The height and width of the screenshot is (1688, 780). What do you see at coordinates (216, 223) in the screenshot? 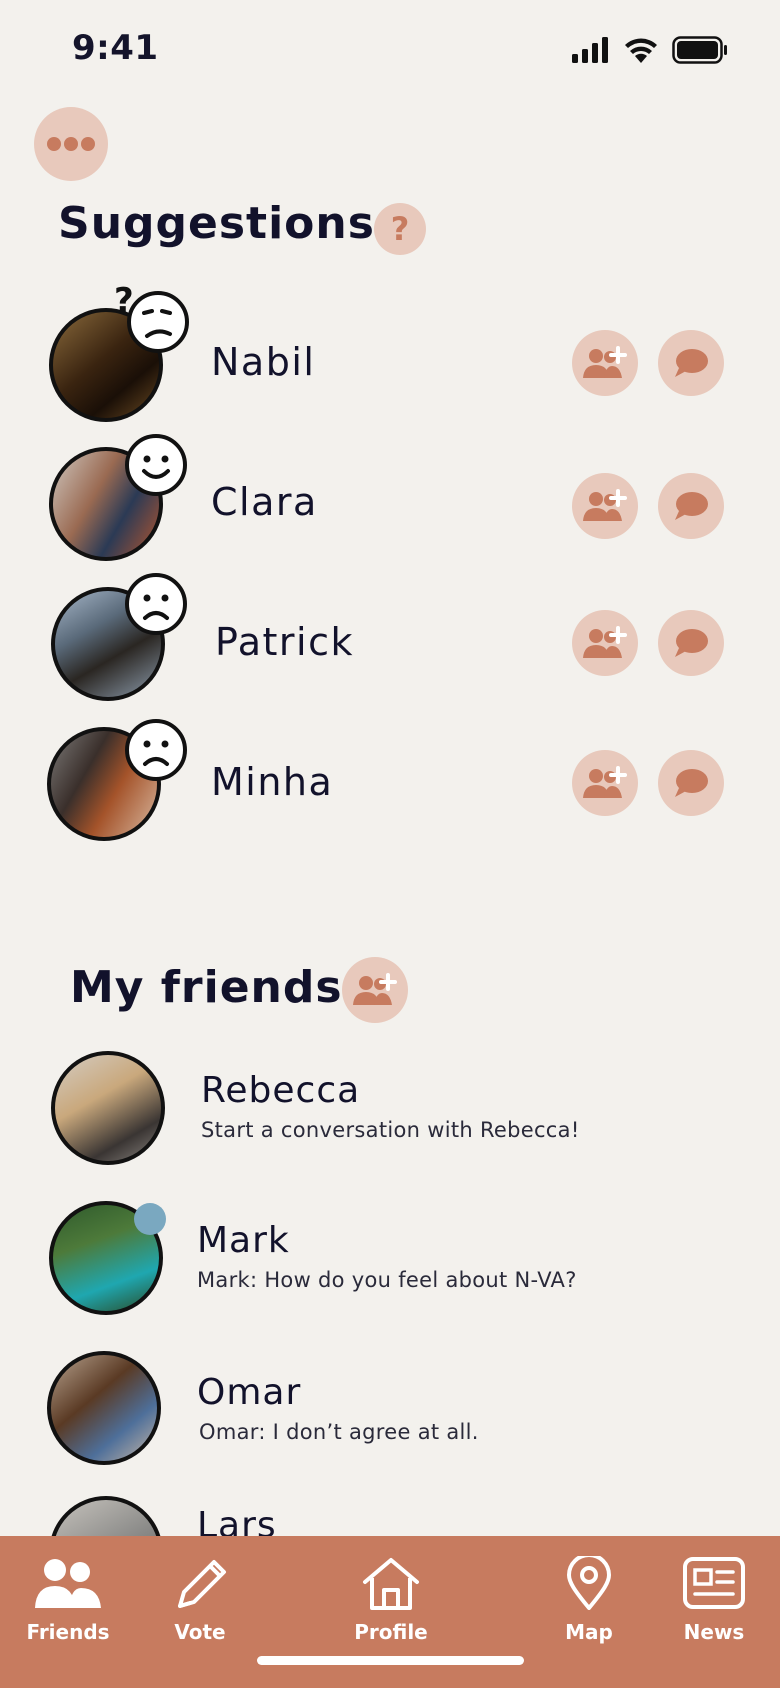
I see `suggestions-title: Suggestions` at bounding box center [216, 223].